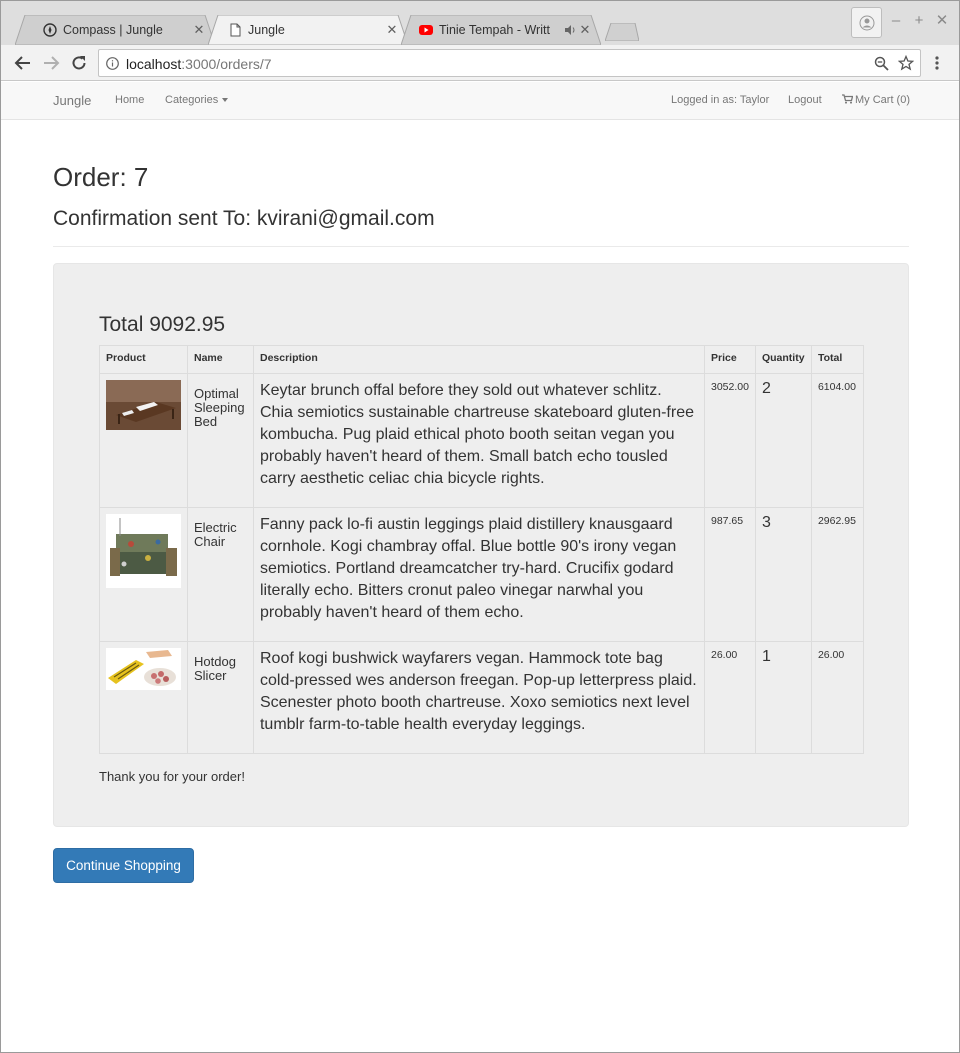  I want to click on product-line-total: 2962.95, so click(837, 574).